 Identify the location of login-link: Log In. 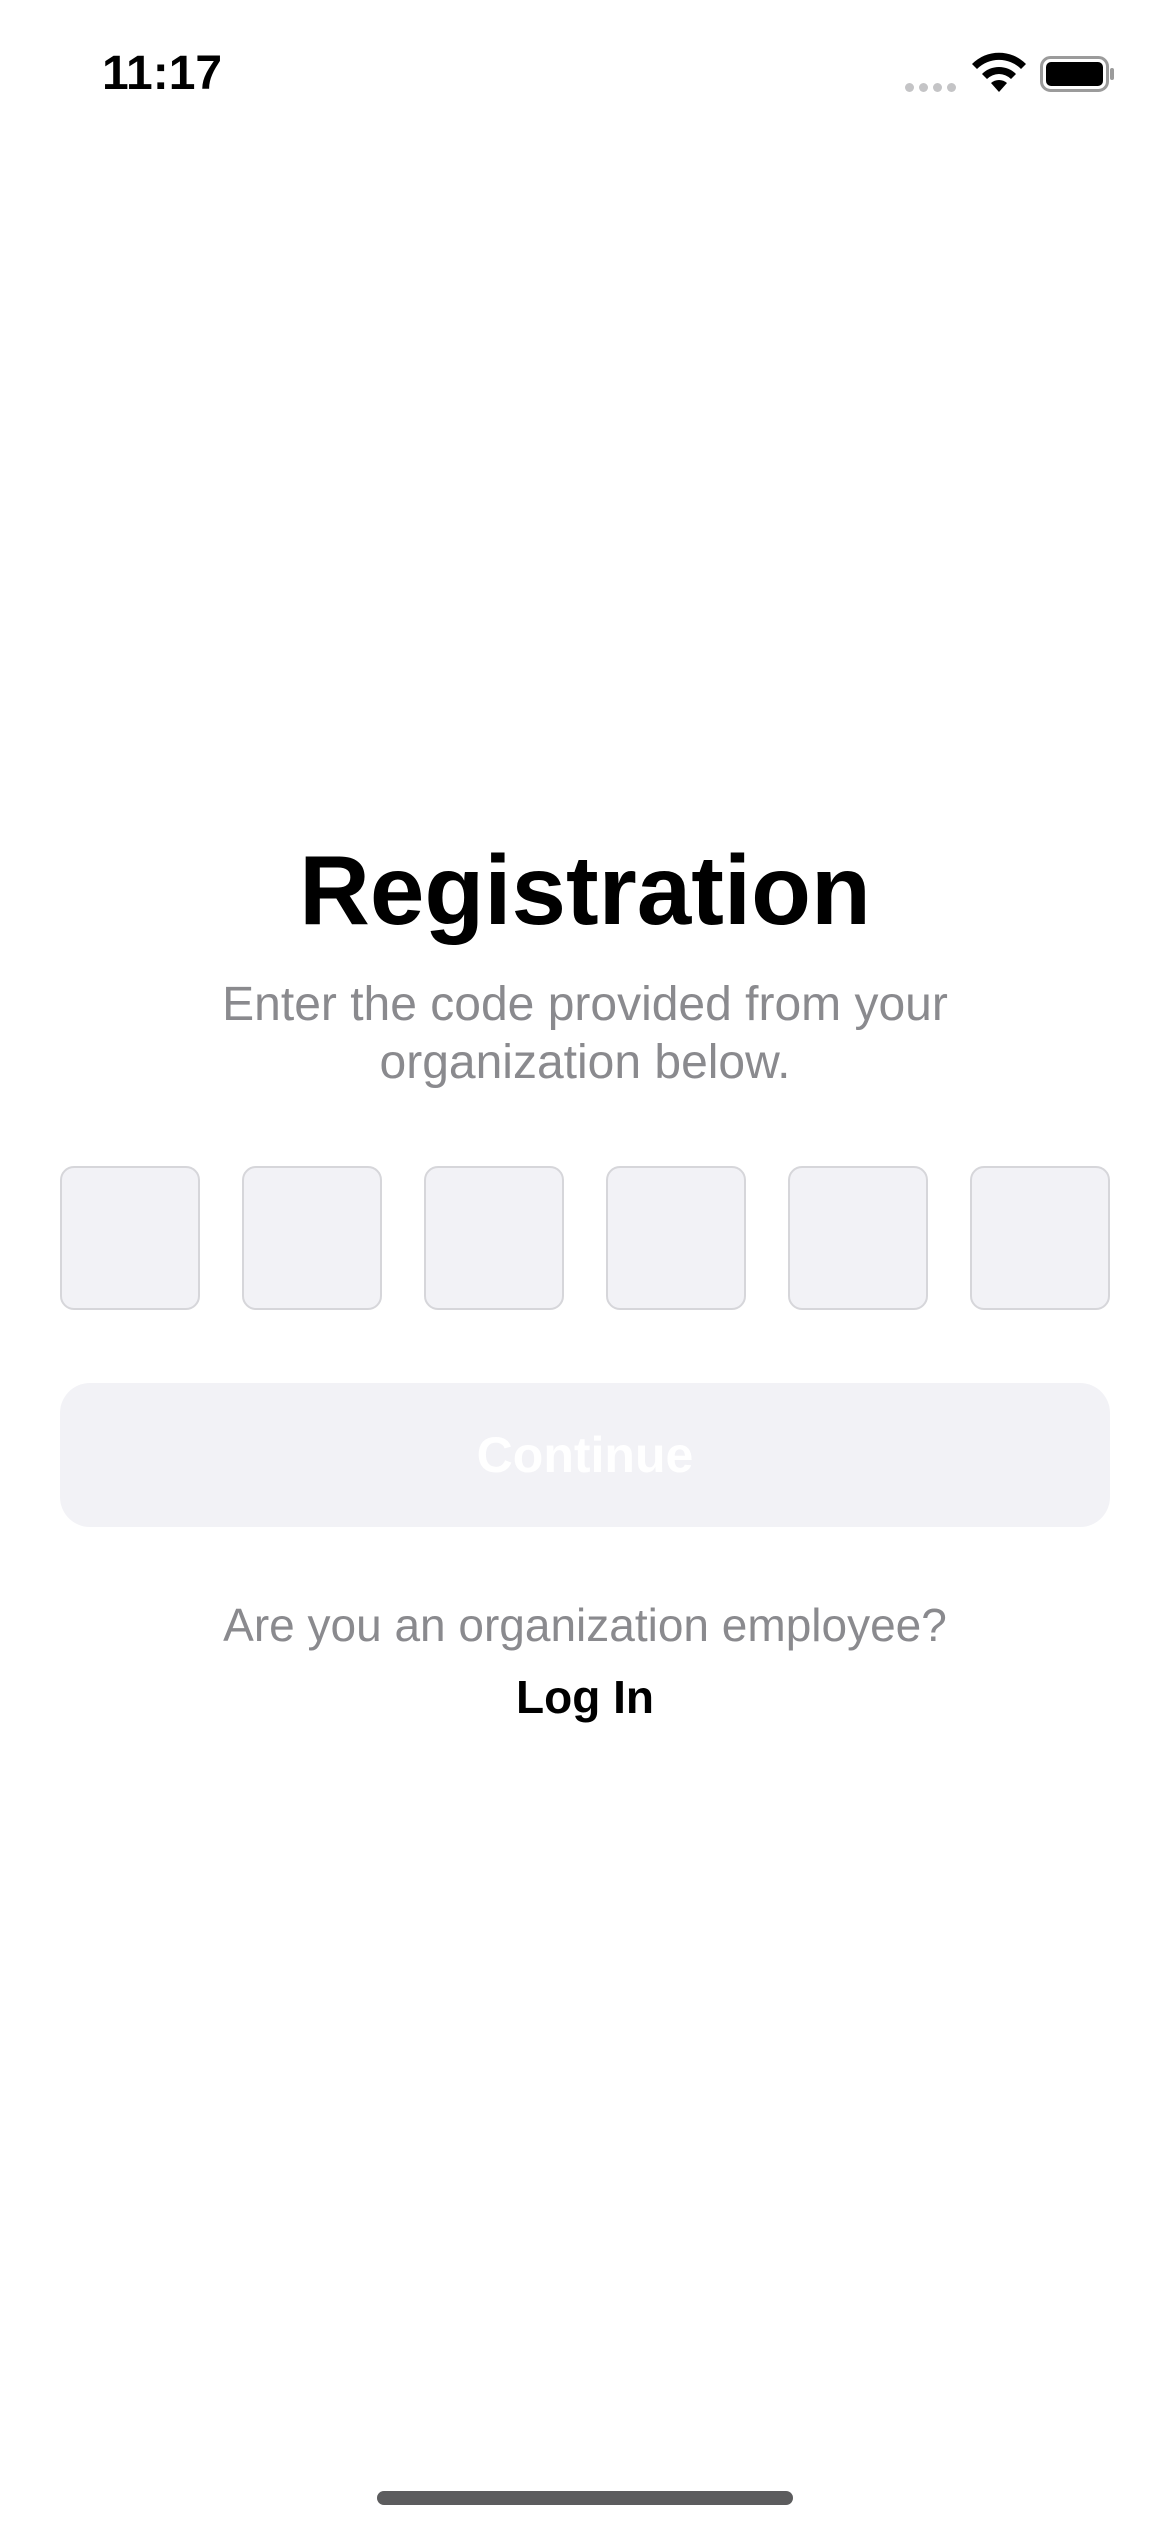
(585, 1697).